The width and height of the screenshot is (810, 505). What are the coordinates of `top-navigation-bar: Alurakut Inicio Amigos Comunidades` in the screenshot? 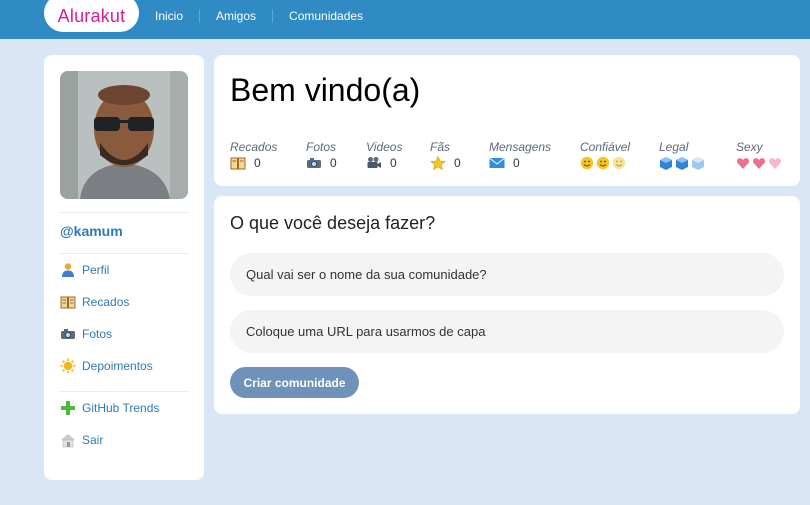 It's located at (405, 19).